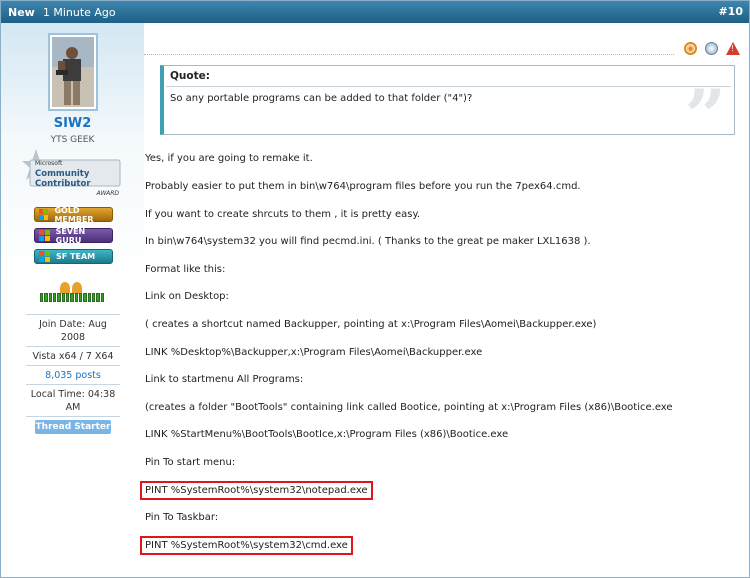 This screenshot has height=578, width=750. I want to click on post-icons: ◉ !, so click(712, 48).